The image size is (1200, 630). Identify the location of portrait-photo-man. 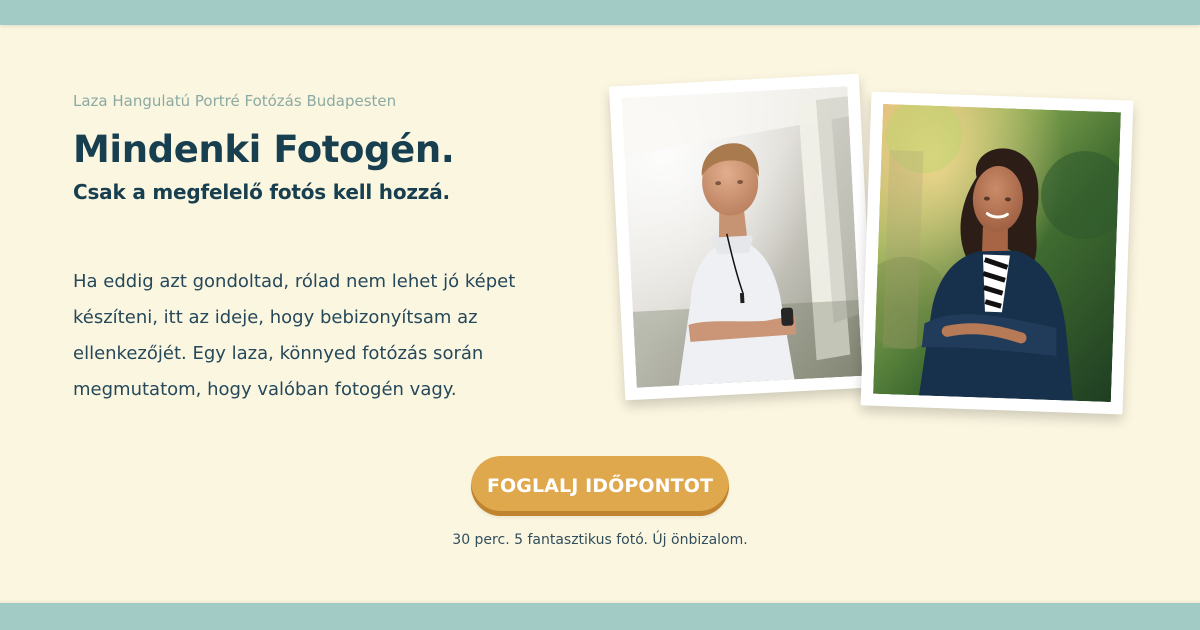
(742, 237).